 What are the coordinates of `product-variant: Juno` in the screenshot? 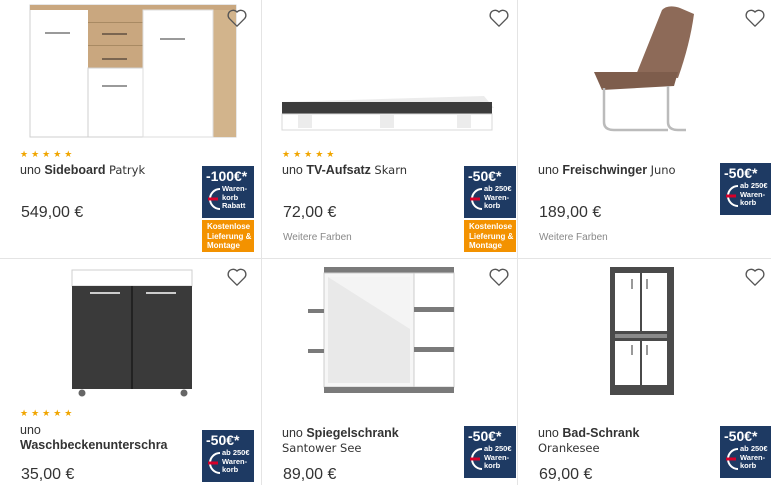 It's located at (663, 170).